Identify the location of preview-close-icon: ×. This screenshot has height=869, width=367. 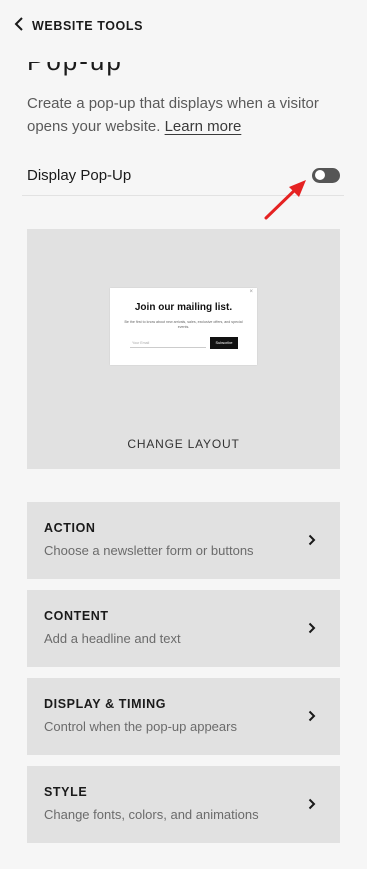
(251, 292).